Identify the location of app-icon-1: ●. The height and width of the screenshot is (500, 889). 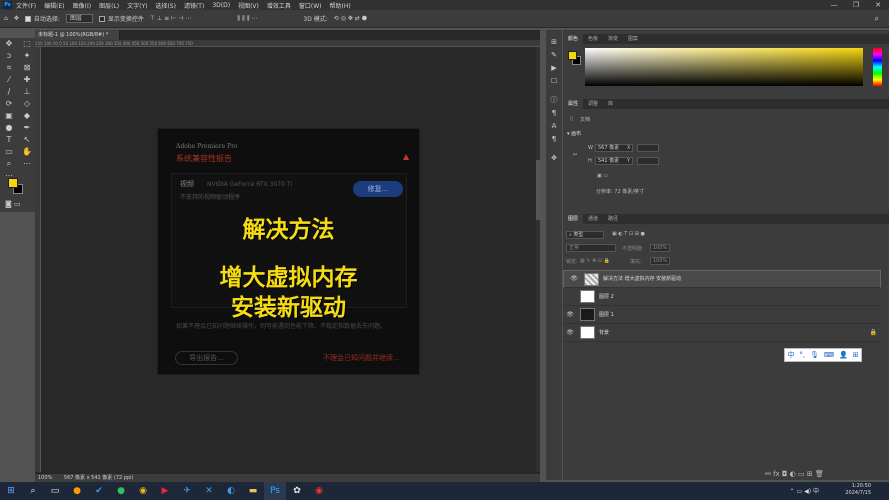
(77, 491).